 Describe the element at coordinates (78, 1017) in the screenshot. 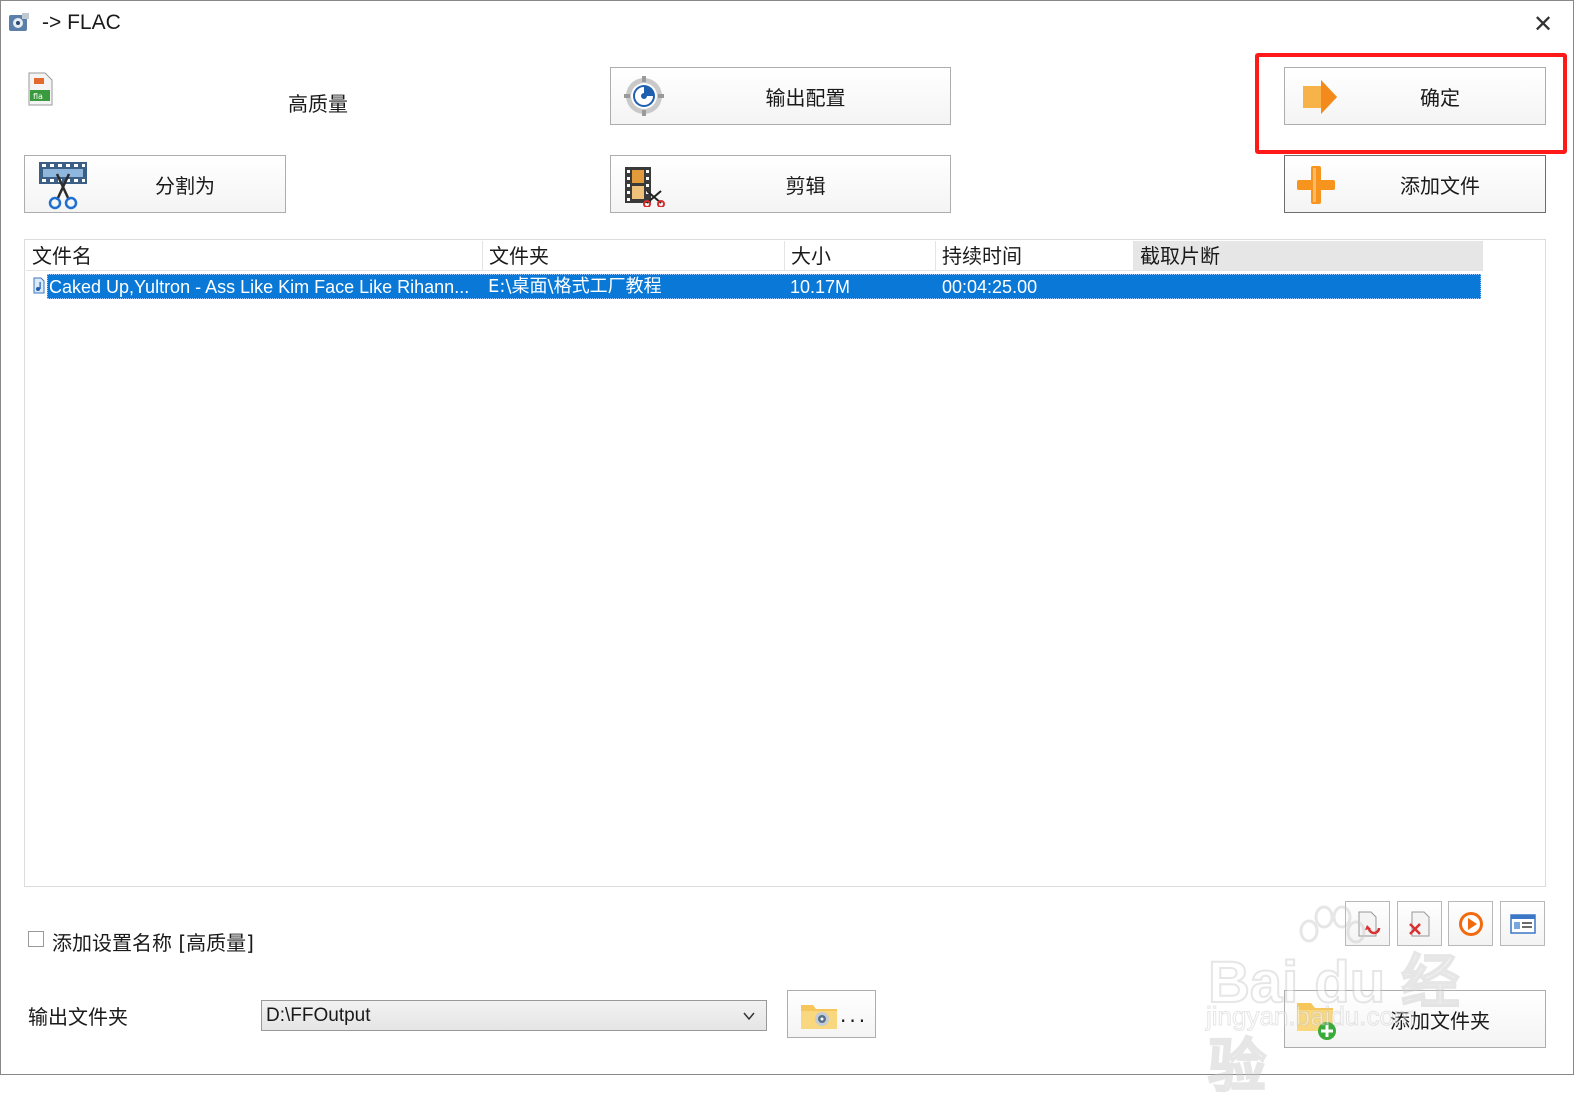

I see `output-folder-label: 输出文件夹` at that location.